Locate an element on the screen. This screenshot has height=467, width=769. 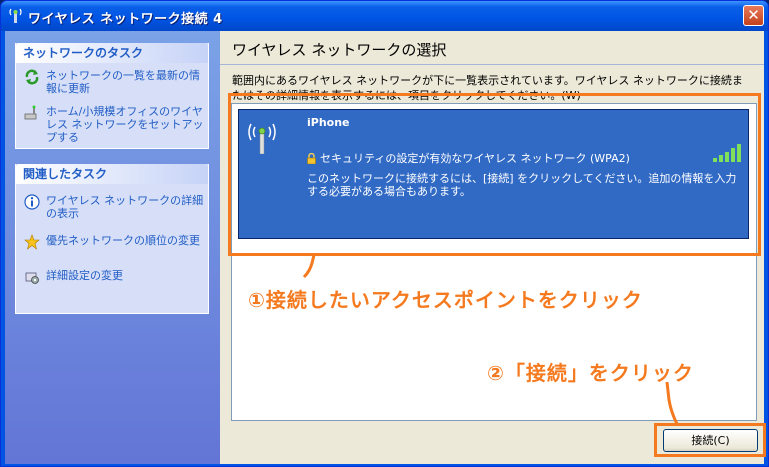
annotation-step1: ①接続したいアクセスポイントをクリック is located at coordinates (445, 300).